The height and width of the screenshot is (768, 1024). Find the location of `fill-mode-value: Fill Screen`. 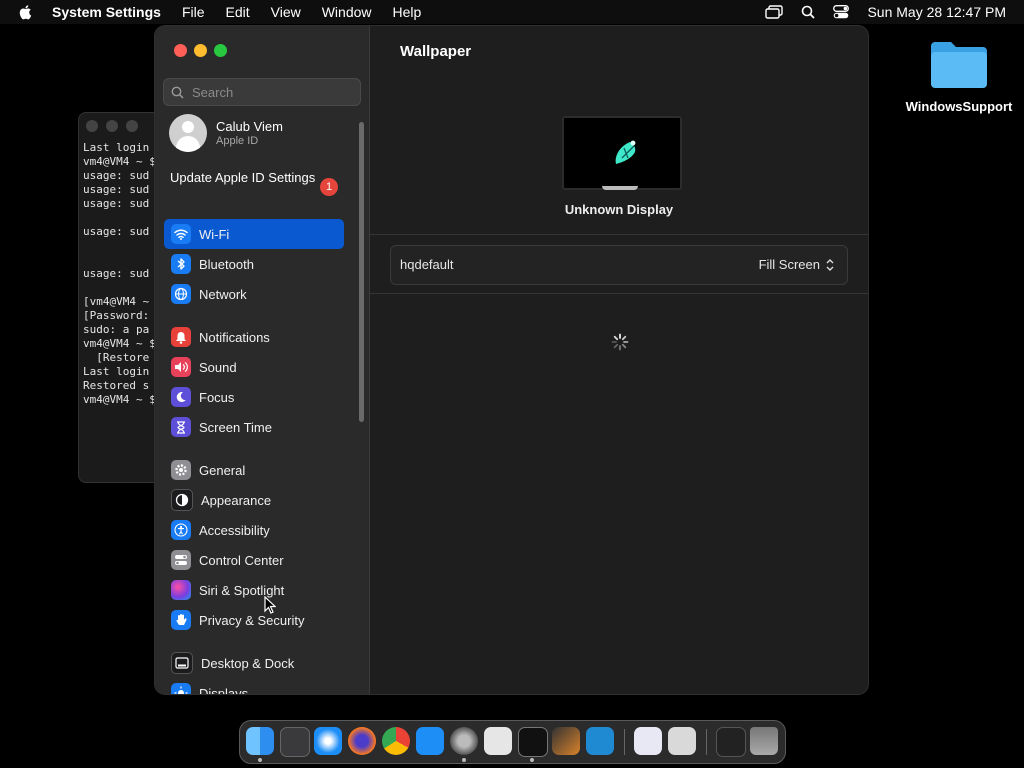

fill-mode-value: Fill Screen is located at coordinates (789, 264).